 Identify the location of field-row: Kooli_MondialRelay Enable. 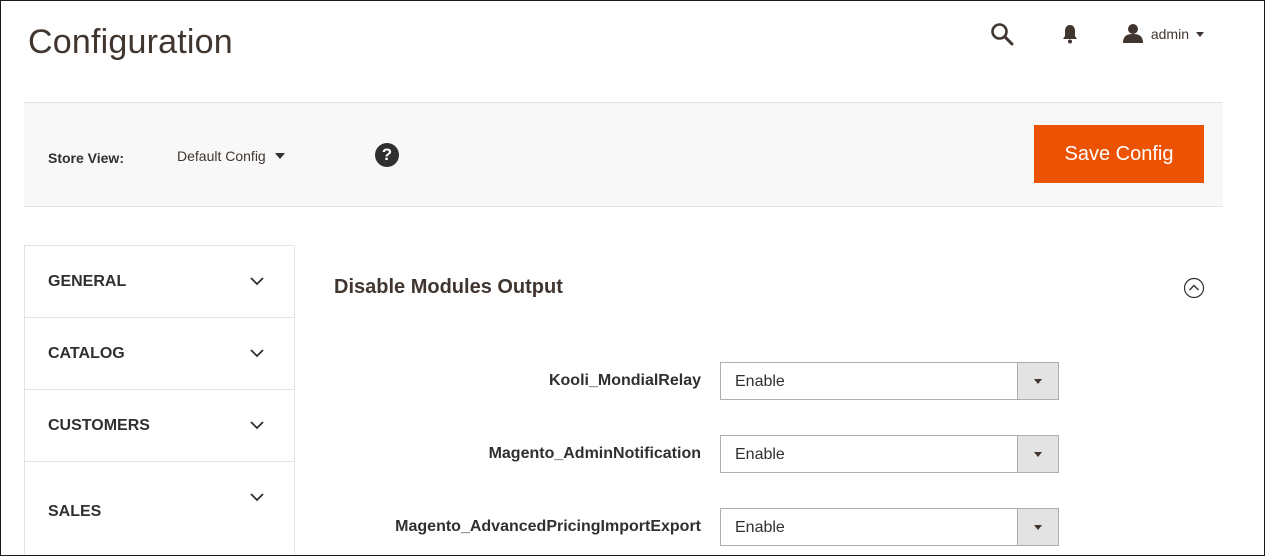
(686, 382).